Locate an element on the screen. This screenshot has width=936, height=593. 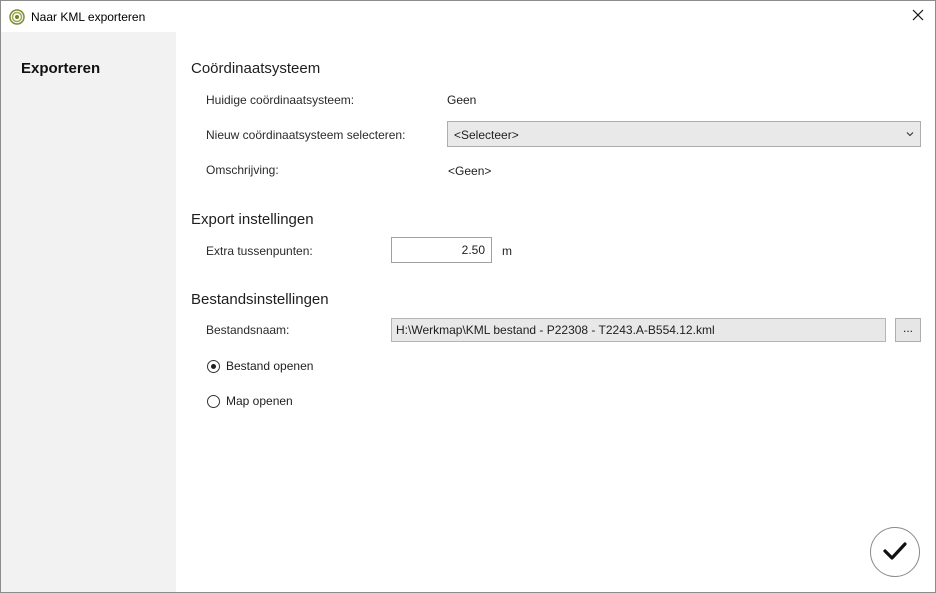
coordinate-system-heading: Coördinaatsysteem is located at coordinates (256, 68).